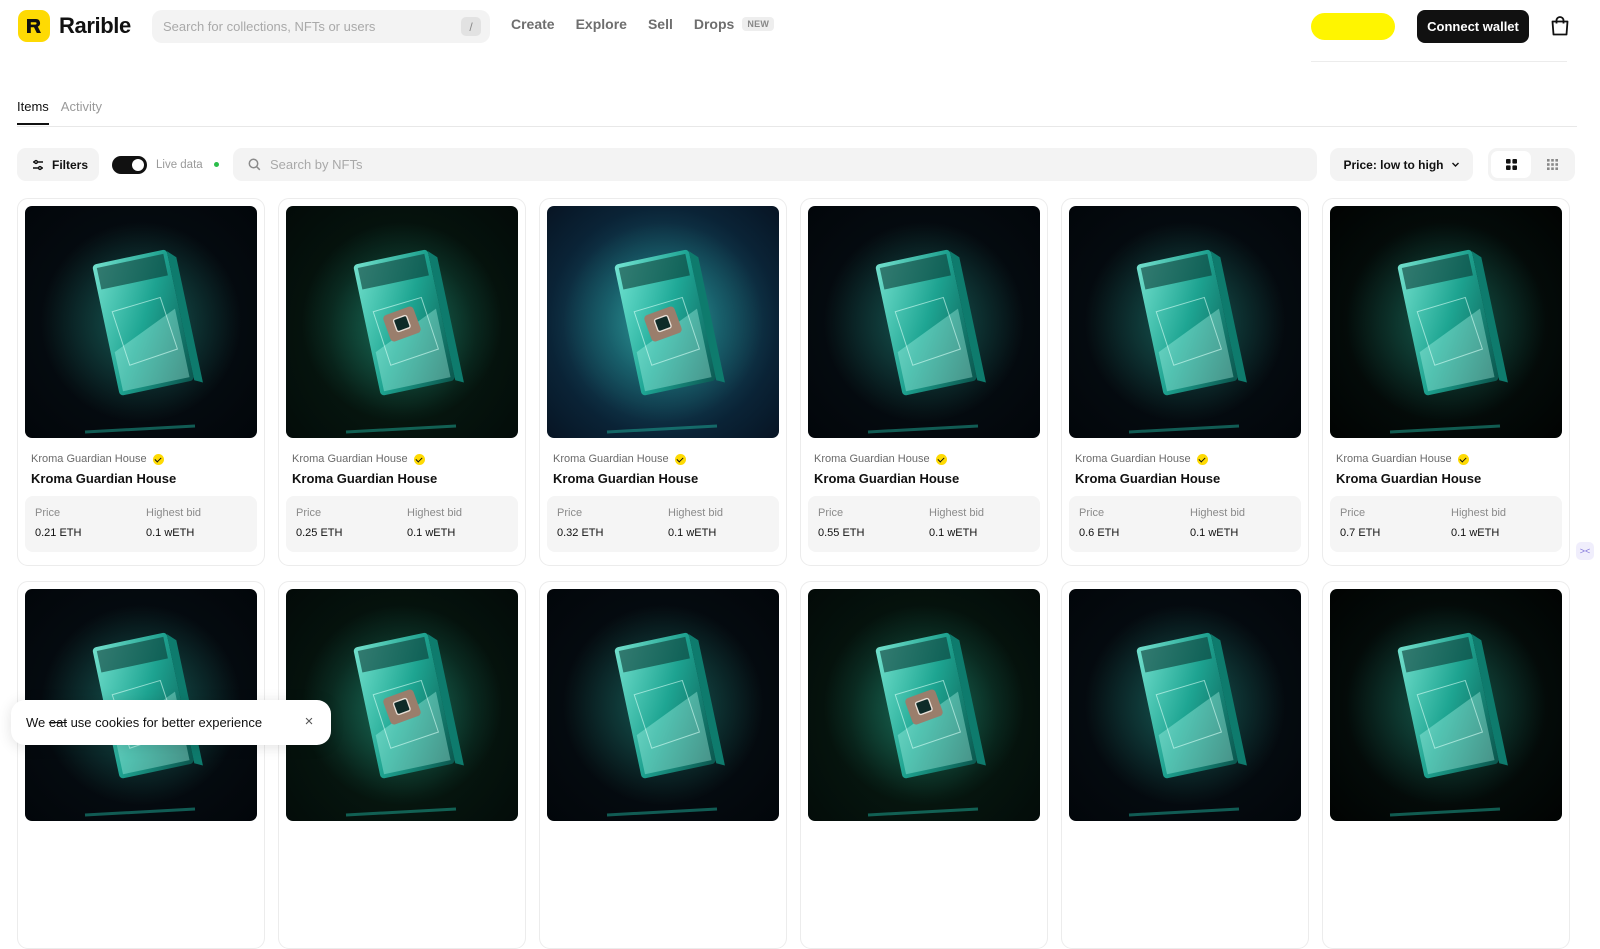 The height and width of the screenshot is (949, 1600). I want to click on price-value: 0.32 ETH, so click(580, 533).